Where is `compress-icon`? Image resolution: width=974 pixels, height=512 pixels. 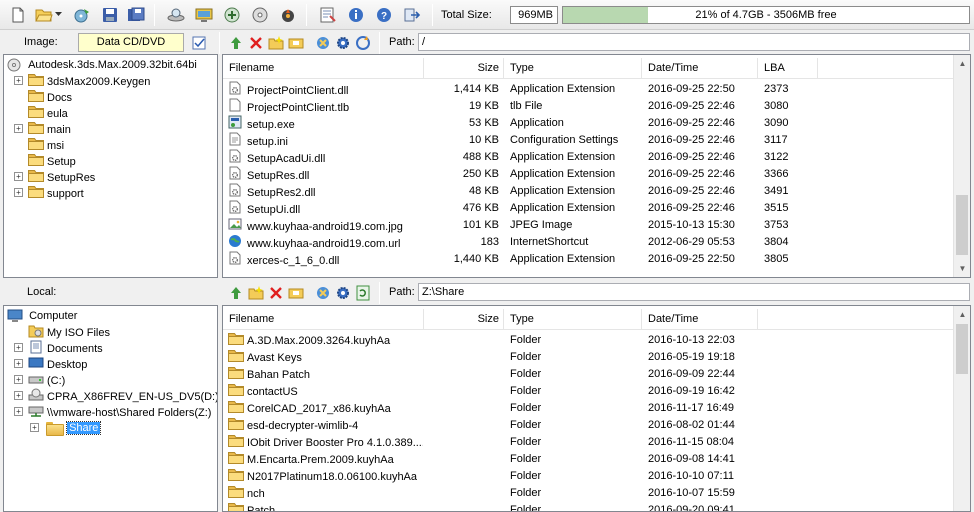
compress-icon is located at coordinates (232, 15).